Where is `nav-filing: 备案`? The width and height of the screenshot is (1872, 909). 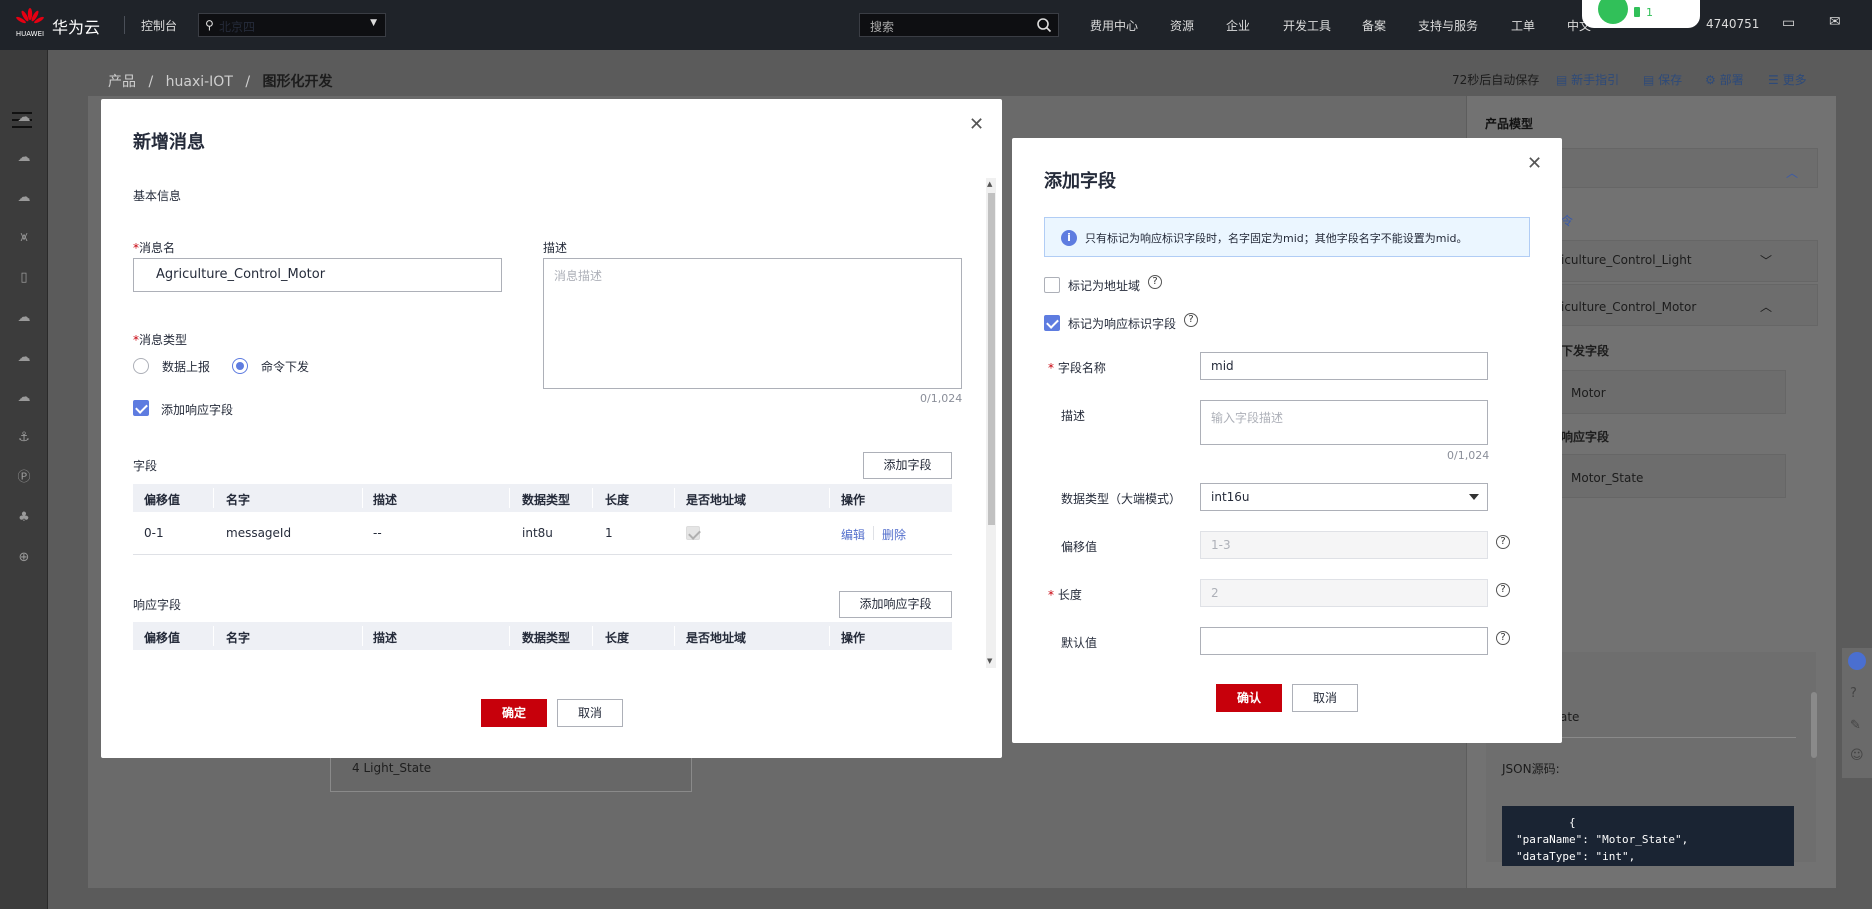 nav-filing: 备案 is located at coordinates (1374, 25).